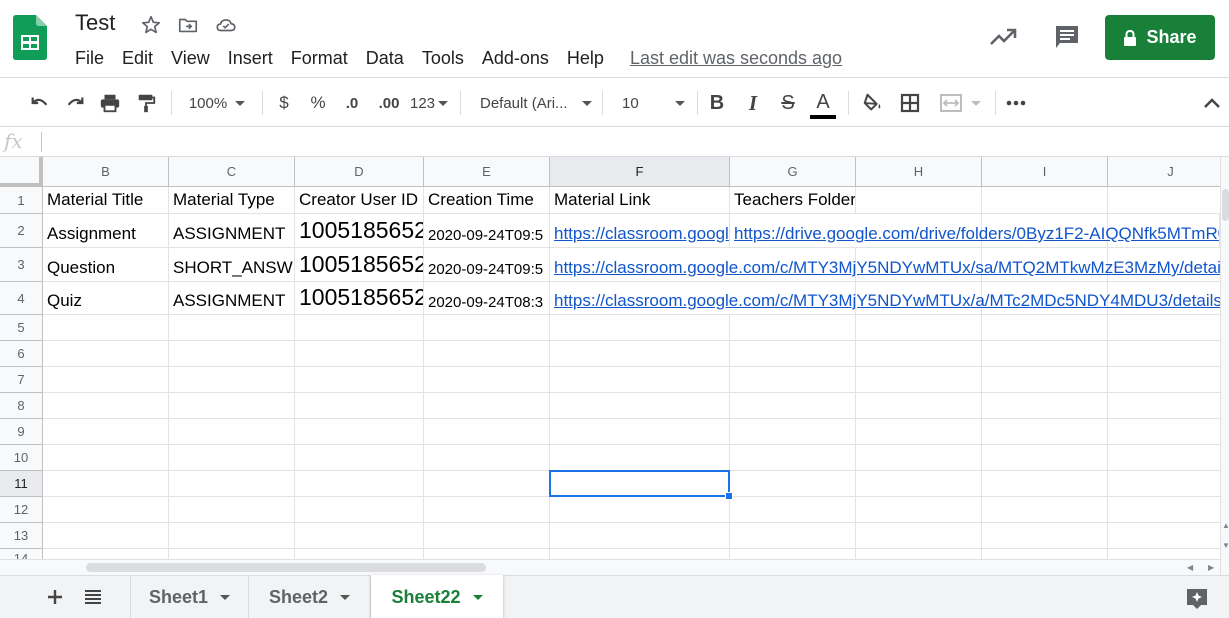  Describe the element at coordinates (359, 172) in the screenshot. I see `column-header-d: D` at that location.